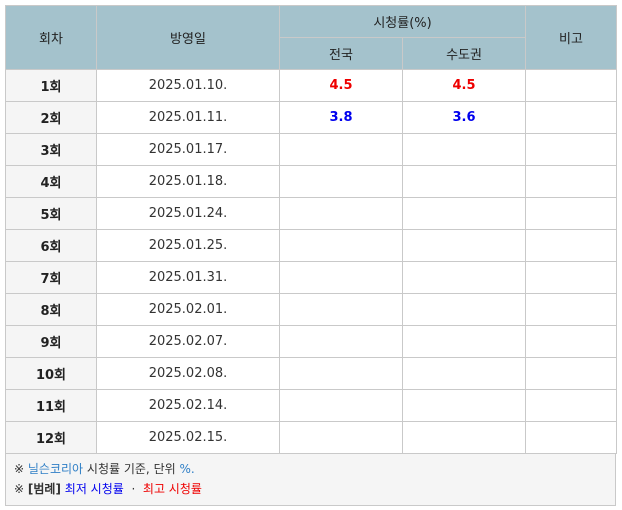  What do you see at coordinates (188, 117) in the screenshot?
I see `date-cell: 2025.01.11.` at bounding box center [188, 117].